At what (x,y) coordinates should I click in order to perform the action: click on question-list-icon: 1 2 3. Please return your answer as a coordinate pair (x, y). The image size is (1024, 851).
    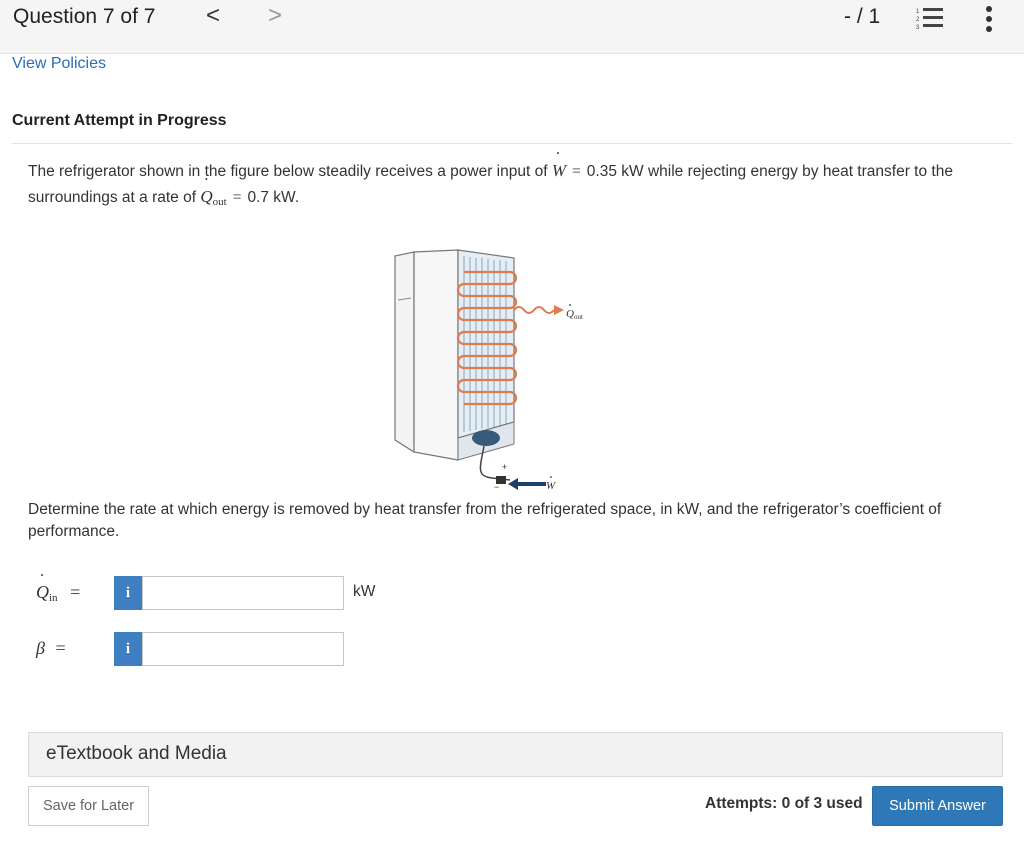
    Looking at the image, I should click on (930, 18).